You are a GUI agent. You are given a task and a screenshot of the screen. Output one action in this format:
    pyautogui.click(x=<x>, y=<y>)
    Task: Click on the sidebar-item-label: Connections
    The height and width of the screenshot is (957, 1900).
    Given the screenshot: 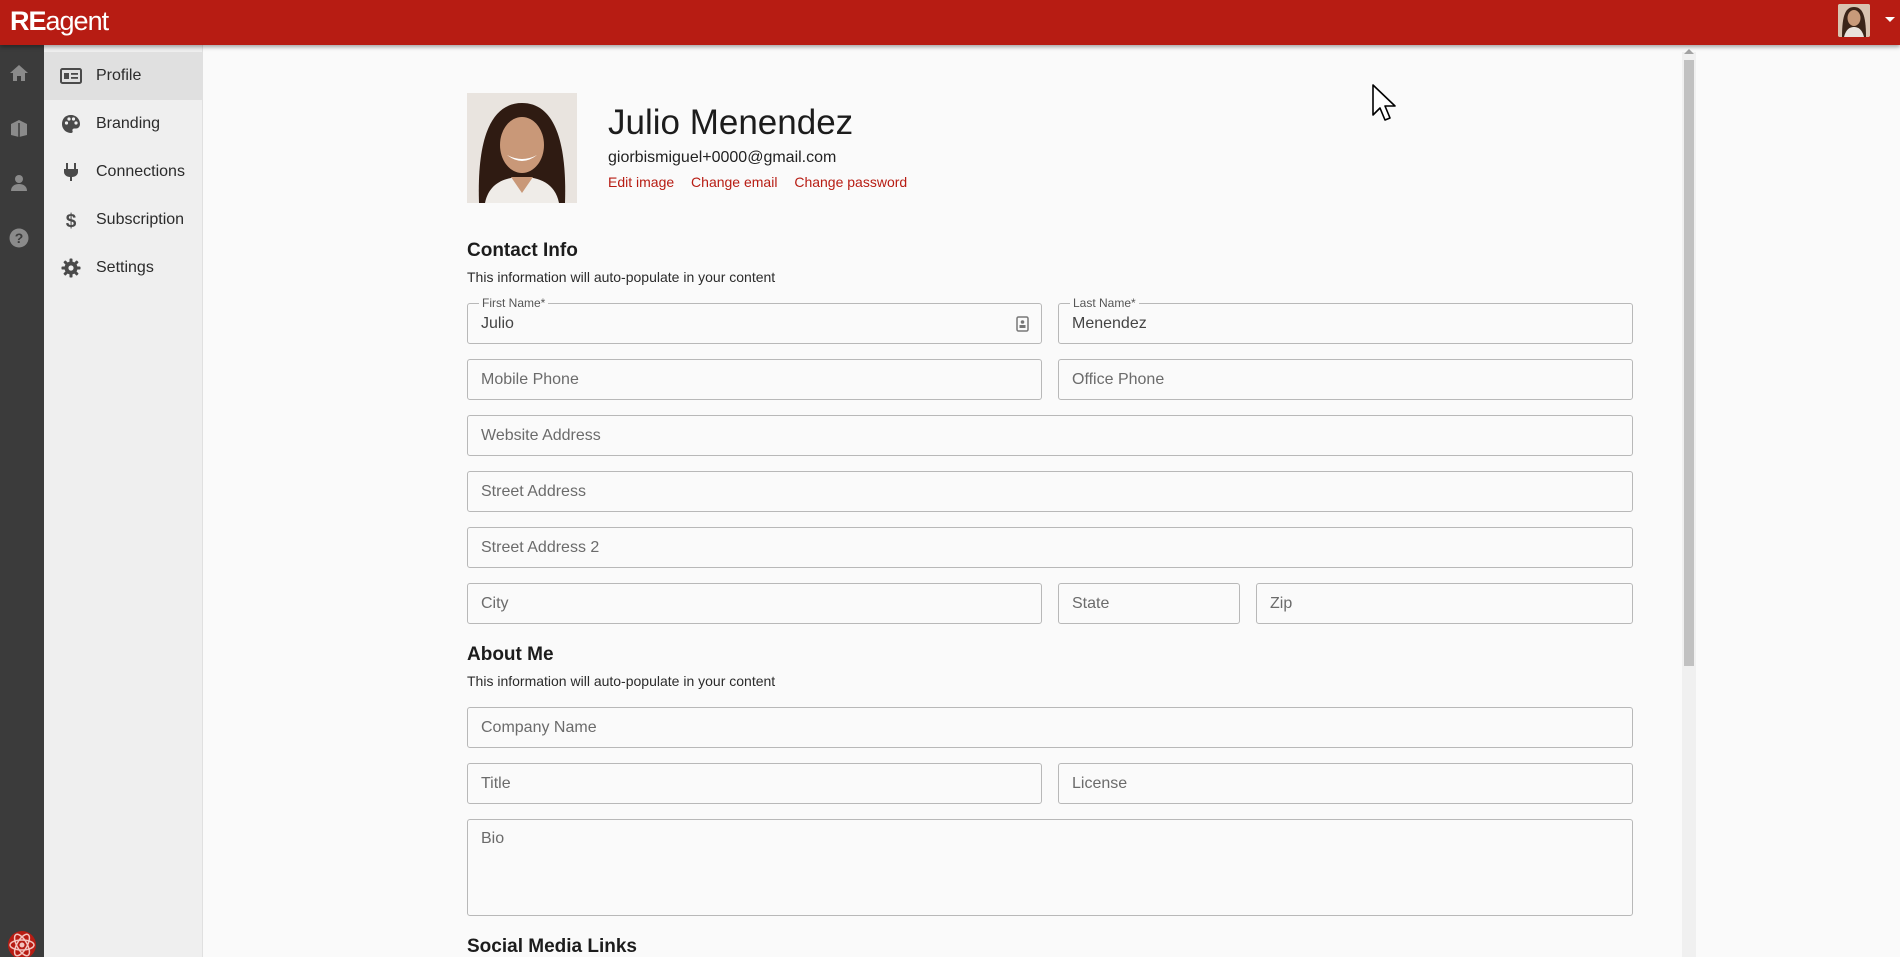 What is the action you would take?
    pyautogui.click(x=140, y=171)
    